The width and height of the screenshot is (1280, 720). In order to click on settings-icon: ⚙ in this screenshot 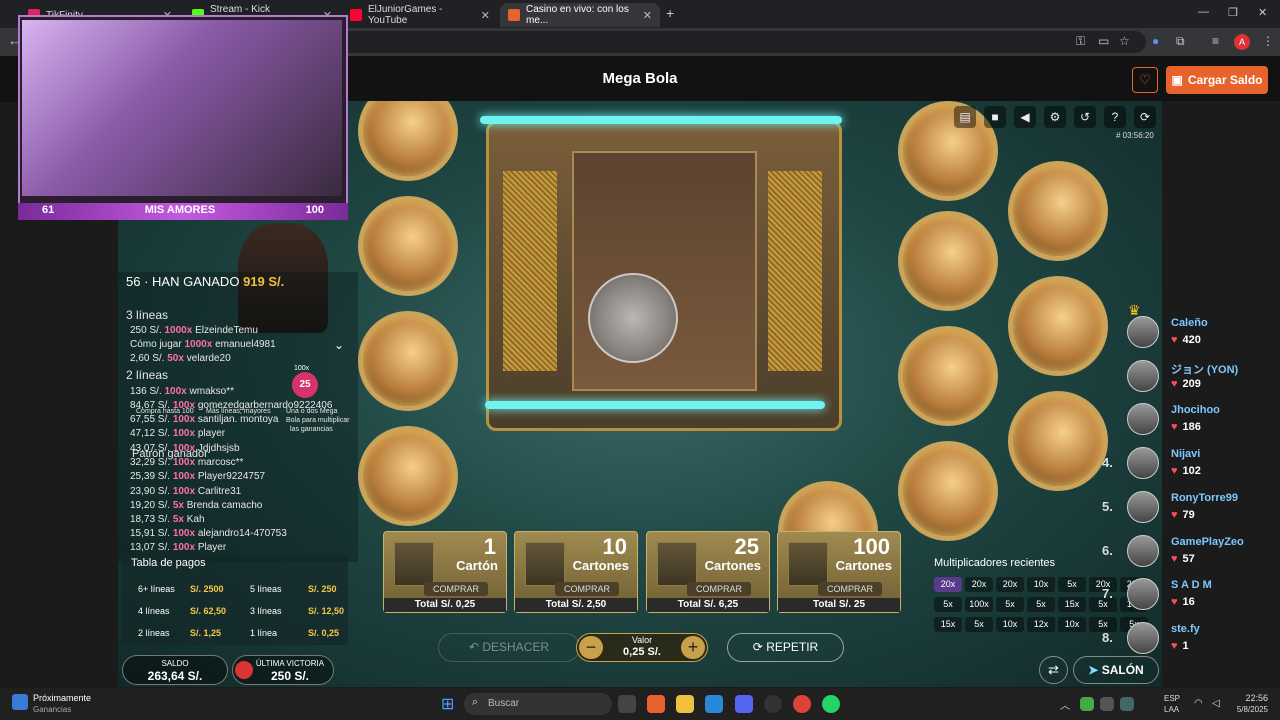, I will do `click(1055, 117)`.